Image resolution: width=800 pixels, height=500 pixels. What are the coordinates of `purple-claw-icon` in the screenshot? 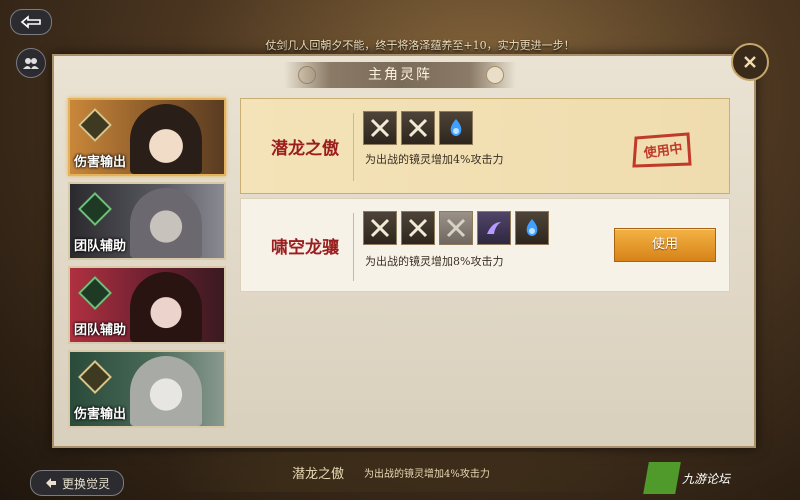 It's located at (494, 228).